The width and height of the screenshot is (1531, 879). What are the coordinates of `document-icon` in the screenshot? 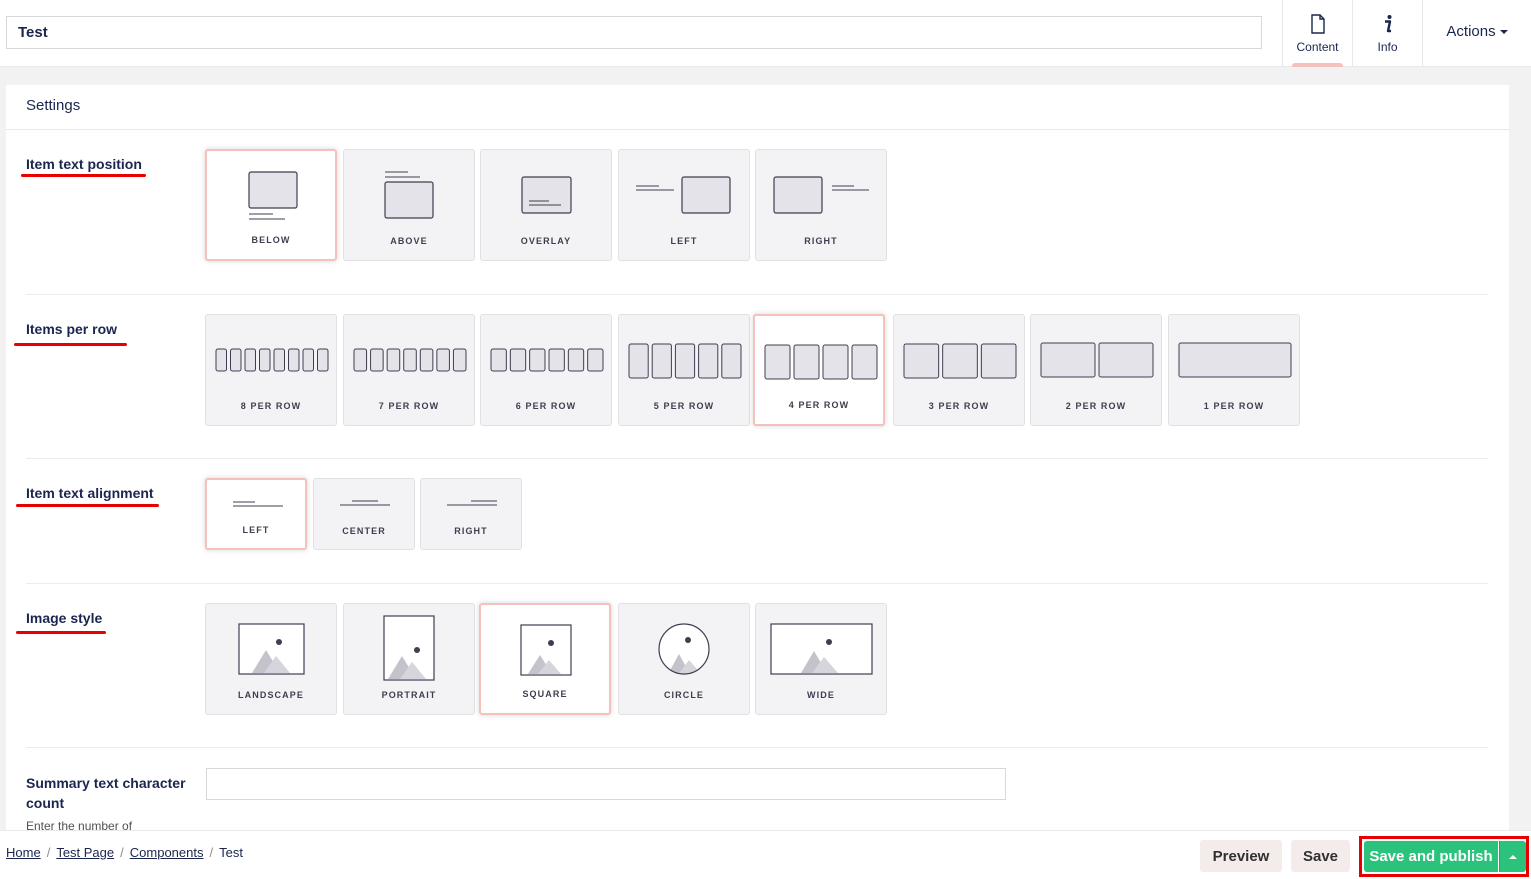 It's located at (1317, 24).